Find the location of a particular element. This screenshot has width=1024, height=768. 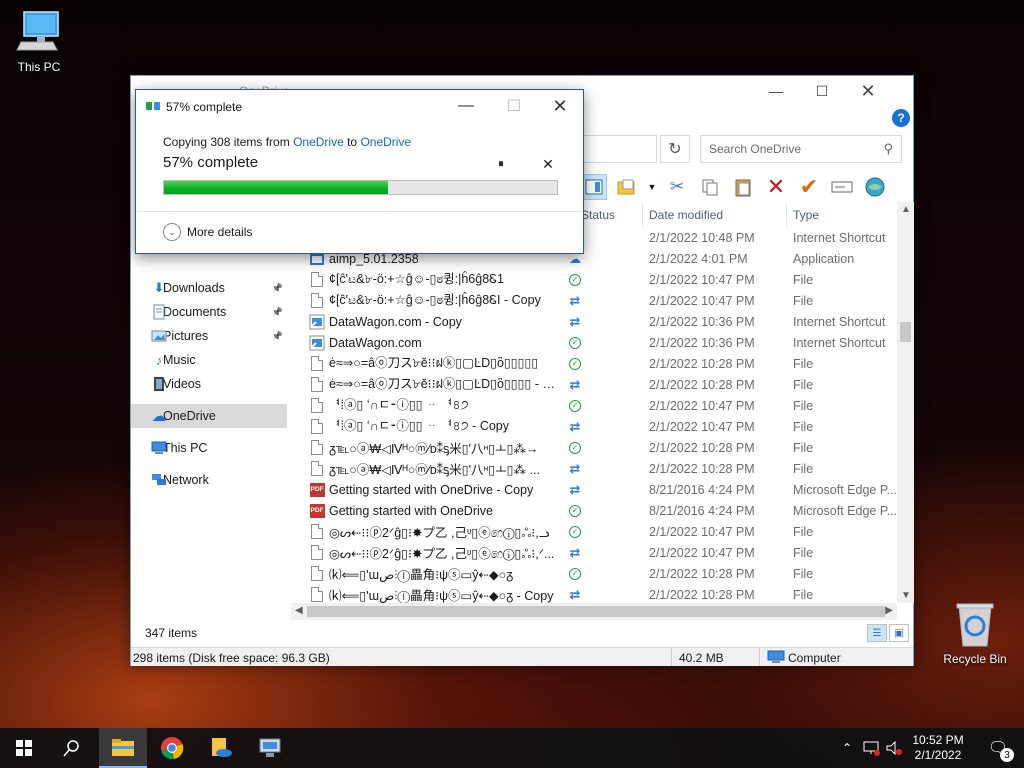

copy-dialog-icon is located at coordinates (153, 106).